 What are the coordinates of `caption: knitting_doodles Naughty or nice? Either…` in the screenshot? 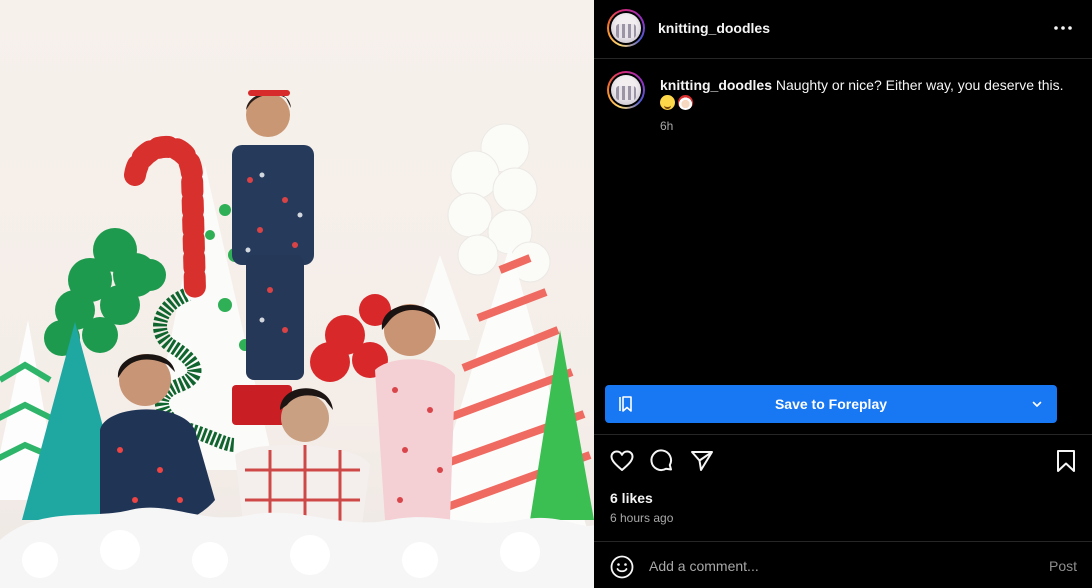 It's located at (868, 94).